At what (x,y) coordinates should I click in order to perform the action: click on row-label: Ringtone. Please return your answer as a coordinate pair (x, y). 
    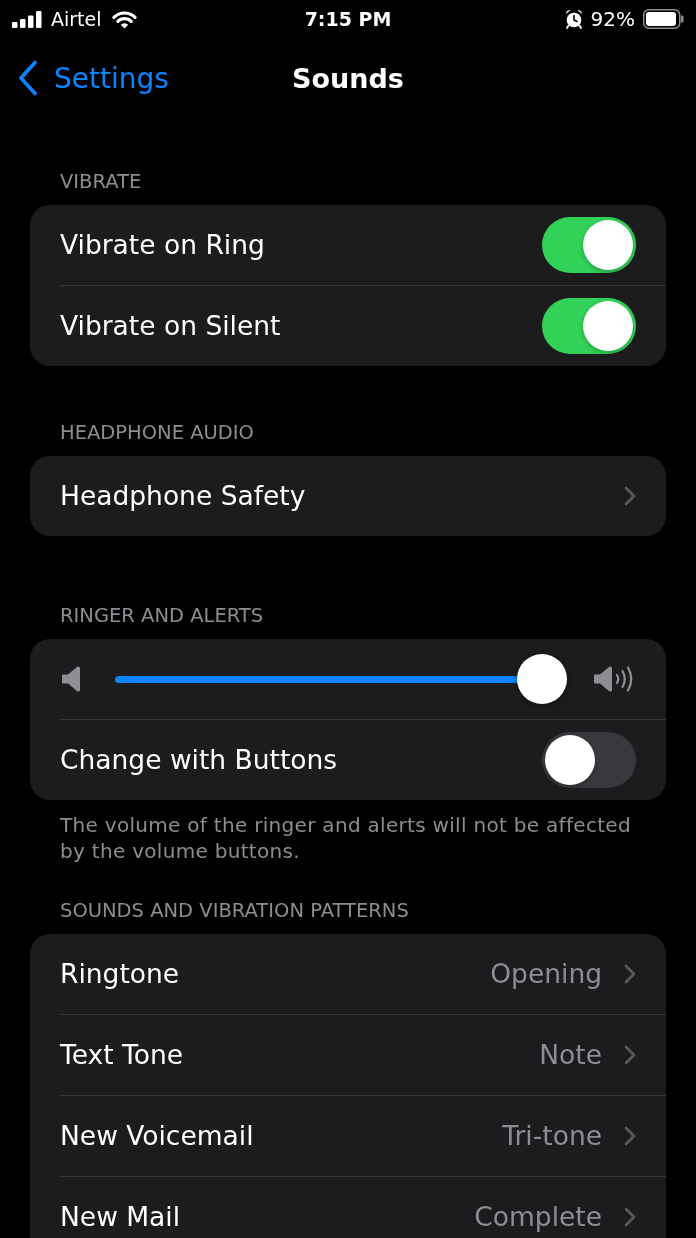
    Looking at the image, I should click on (120, 974).